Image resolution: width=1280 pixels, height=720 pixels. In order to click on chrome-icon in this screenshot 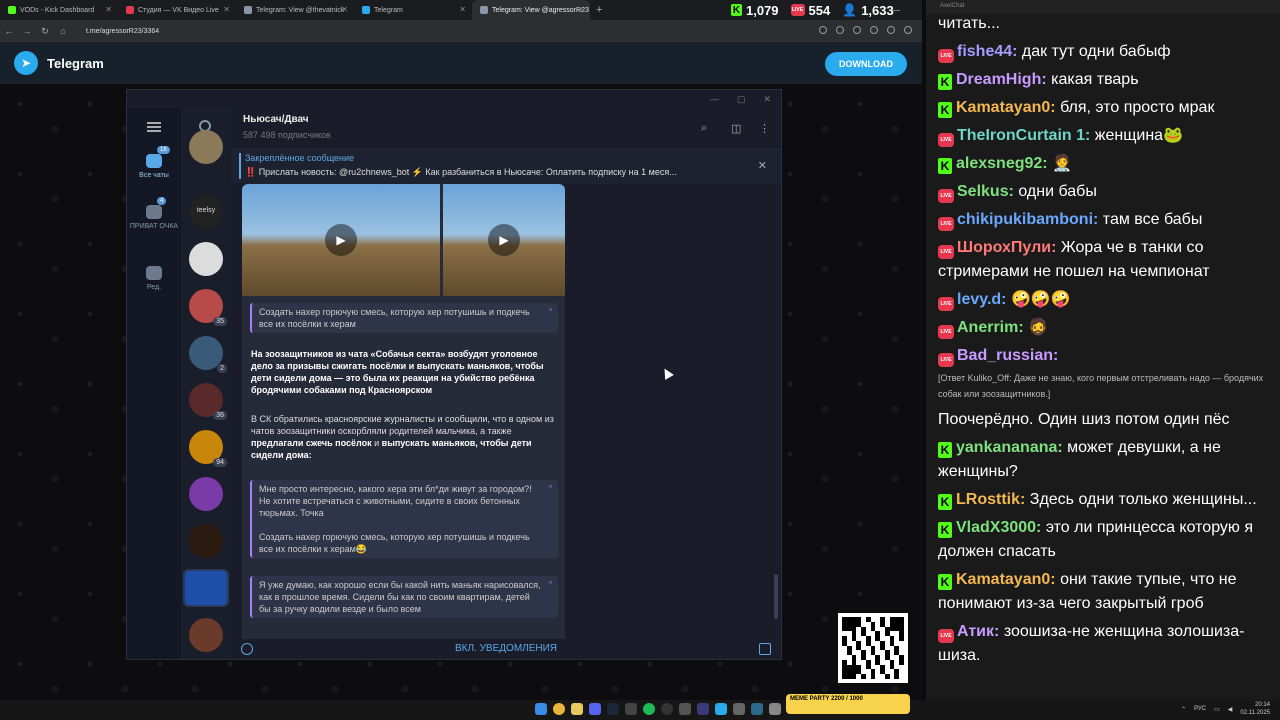, I will do `click(559, 709)`.